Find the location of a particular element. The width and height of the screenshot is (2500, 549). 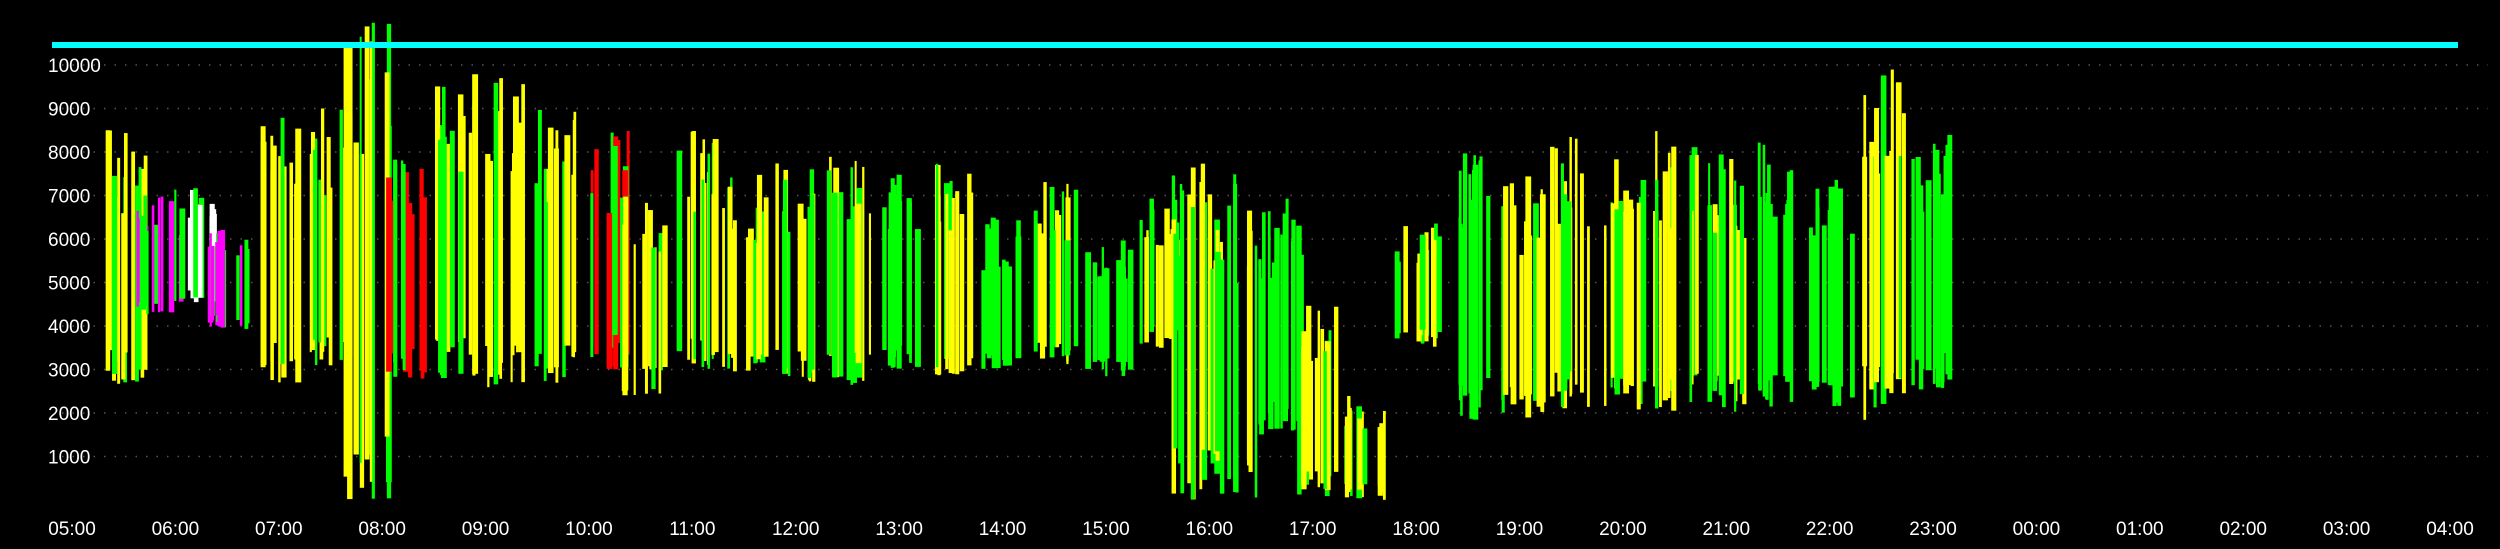

x-tick-label: 07:00 is located at coordinates (279, 529).